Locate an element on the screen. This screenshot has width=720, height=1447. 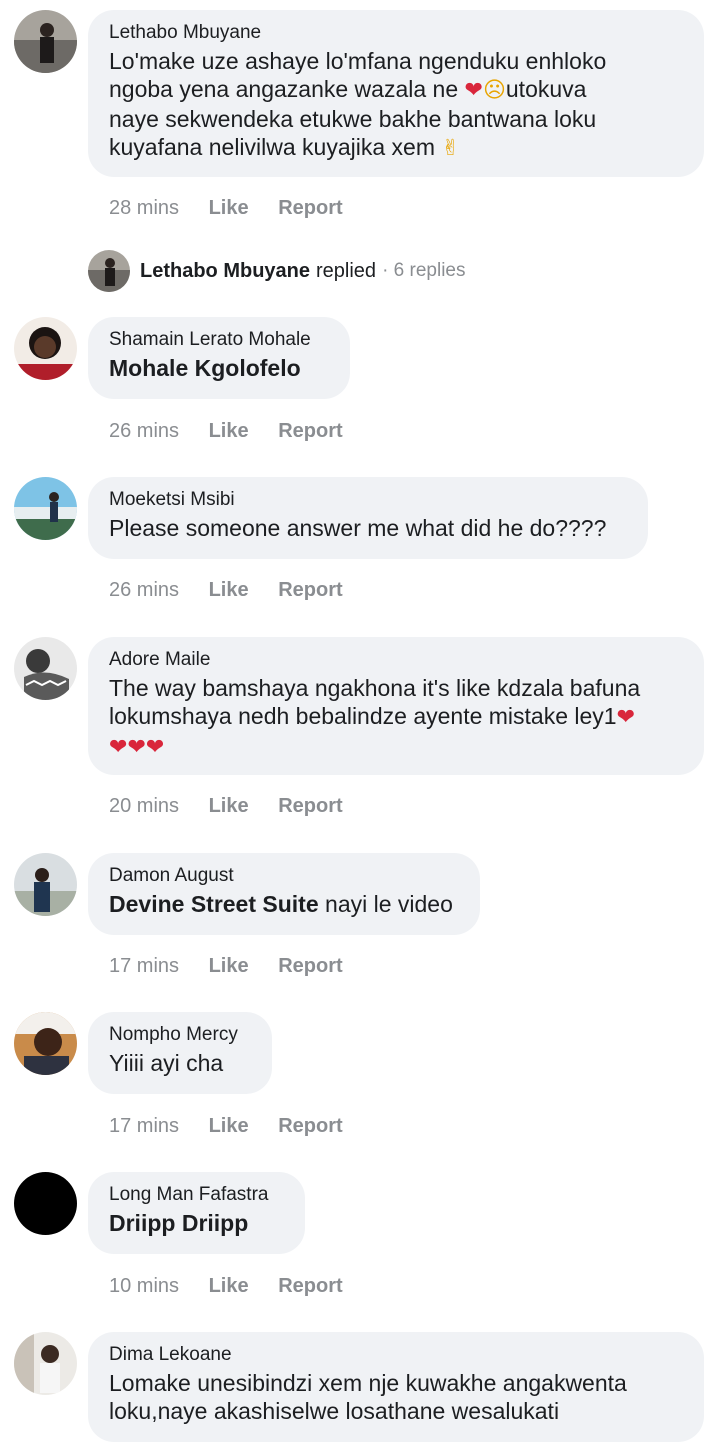
comment-bubble: Shamain Lerato Mohale Mohale Kgolofelo is located at coordinates (219, 358).